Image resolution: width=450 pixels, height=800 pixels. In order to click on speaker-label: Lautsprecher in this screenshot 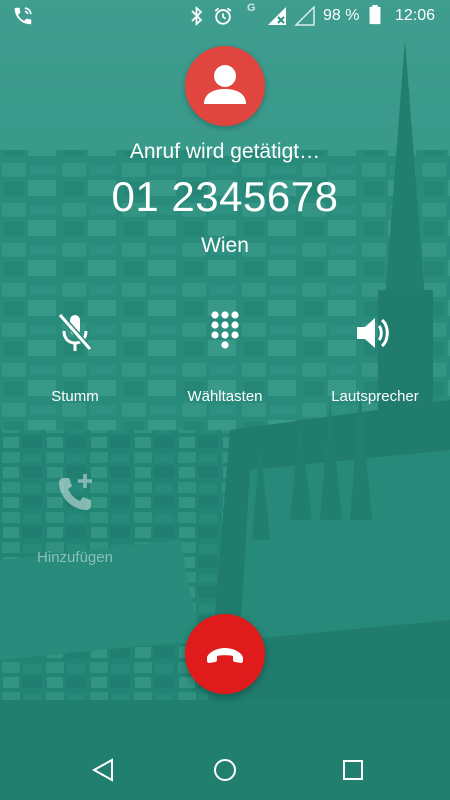, I will do `click(375, 396)`.